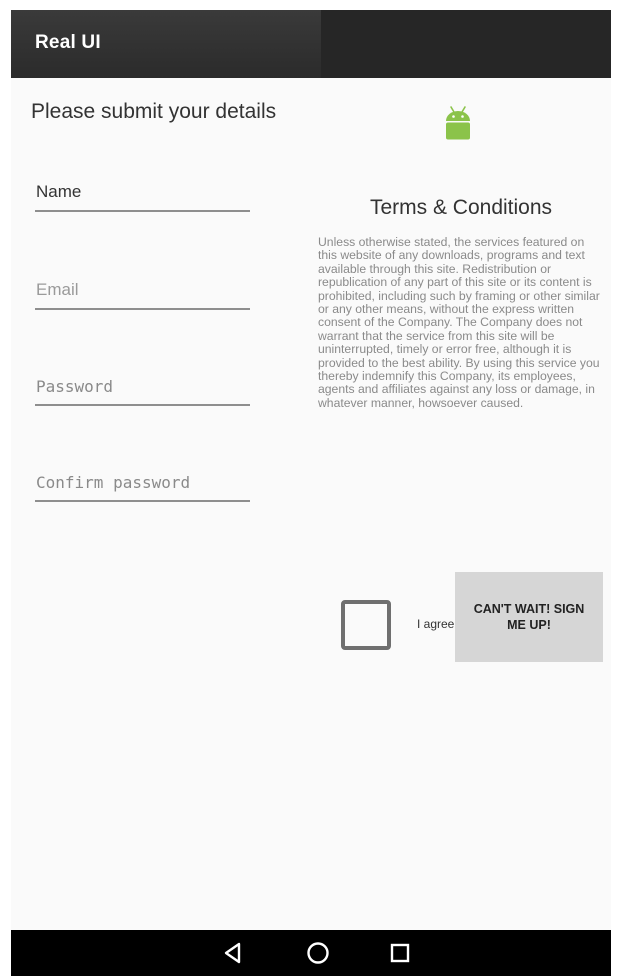  Describe the element at coordinates (318, 953) in the screenshot. I see `home-circle-icon` at that location.